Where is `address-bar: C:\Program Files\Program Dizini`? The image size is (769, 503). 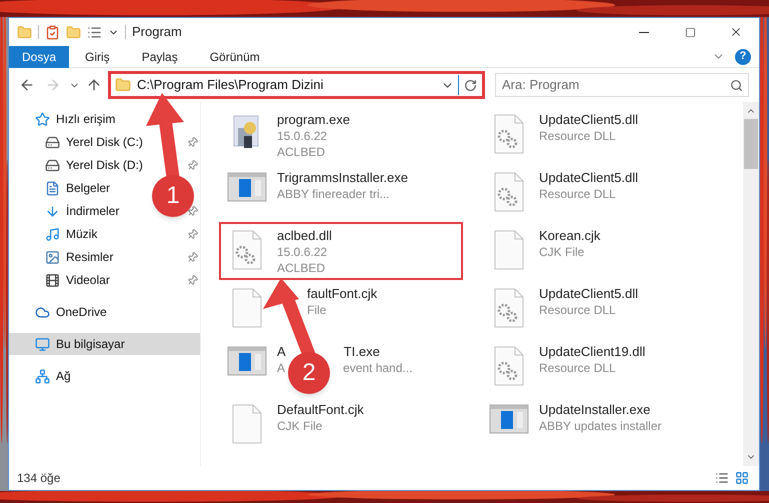 address-bar: C:\Program Files\Program Dizini is located at coordinates (296, 85).